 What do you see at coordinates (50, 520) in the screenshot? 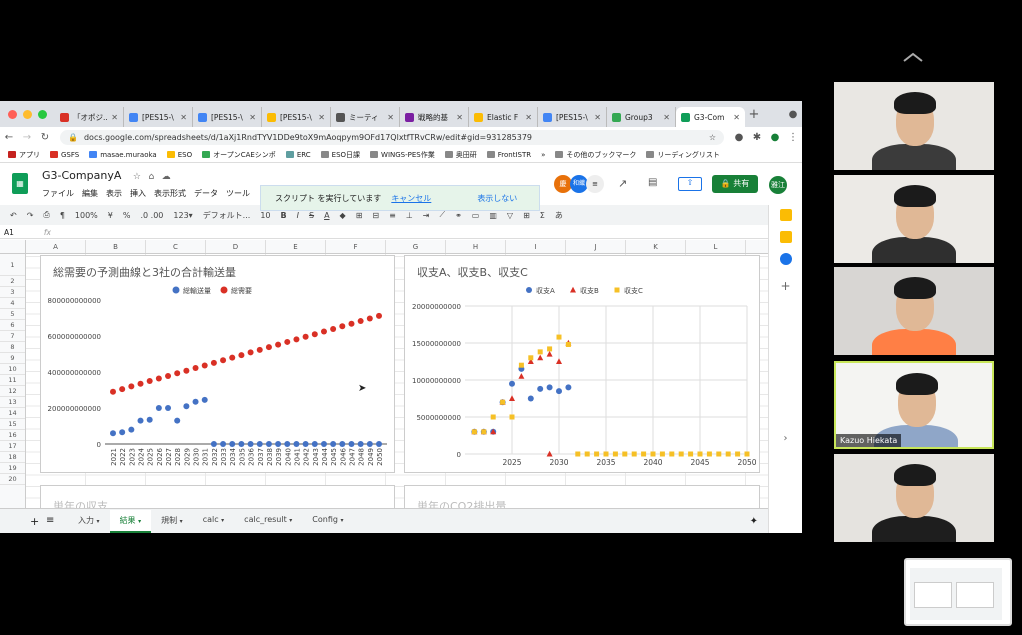
I see `all-sheets-icon: ≡` at bounding box center [50, 520].